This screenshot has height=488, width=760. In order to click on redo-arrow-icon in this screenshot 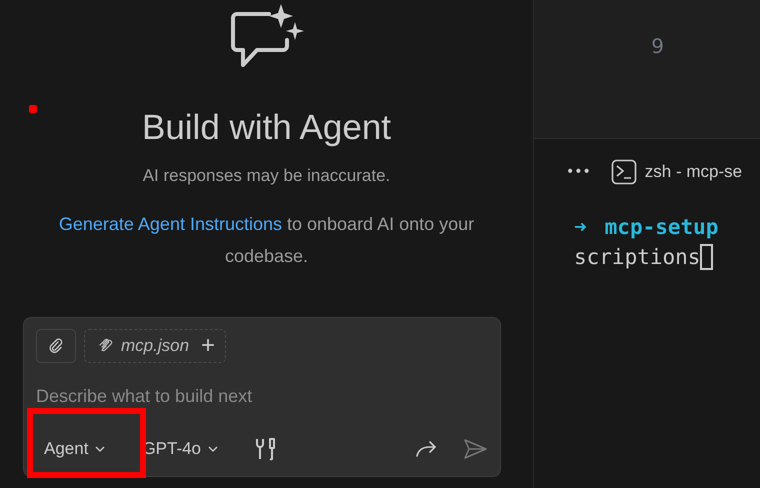, I will do `click(426, 449)`.